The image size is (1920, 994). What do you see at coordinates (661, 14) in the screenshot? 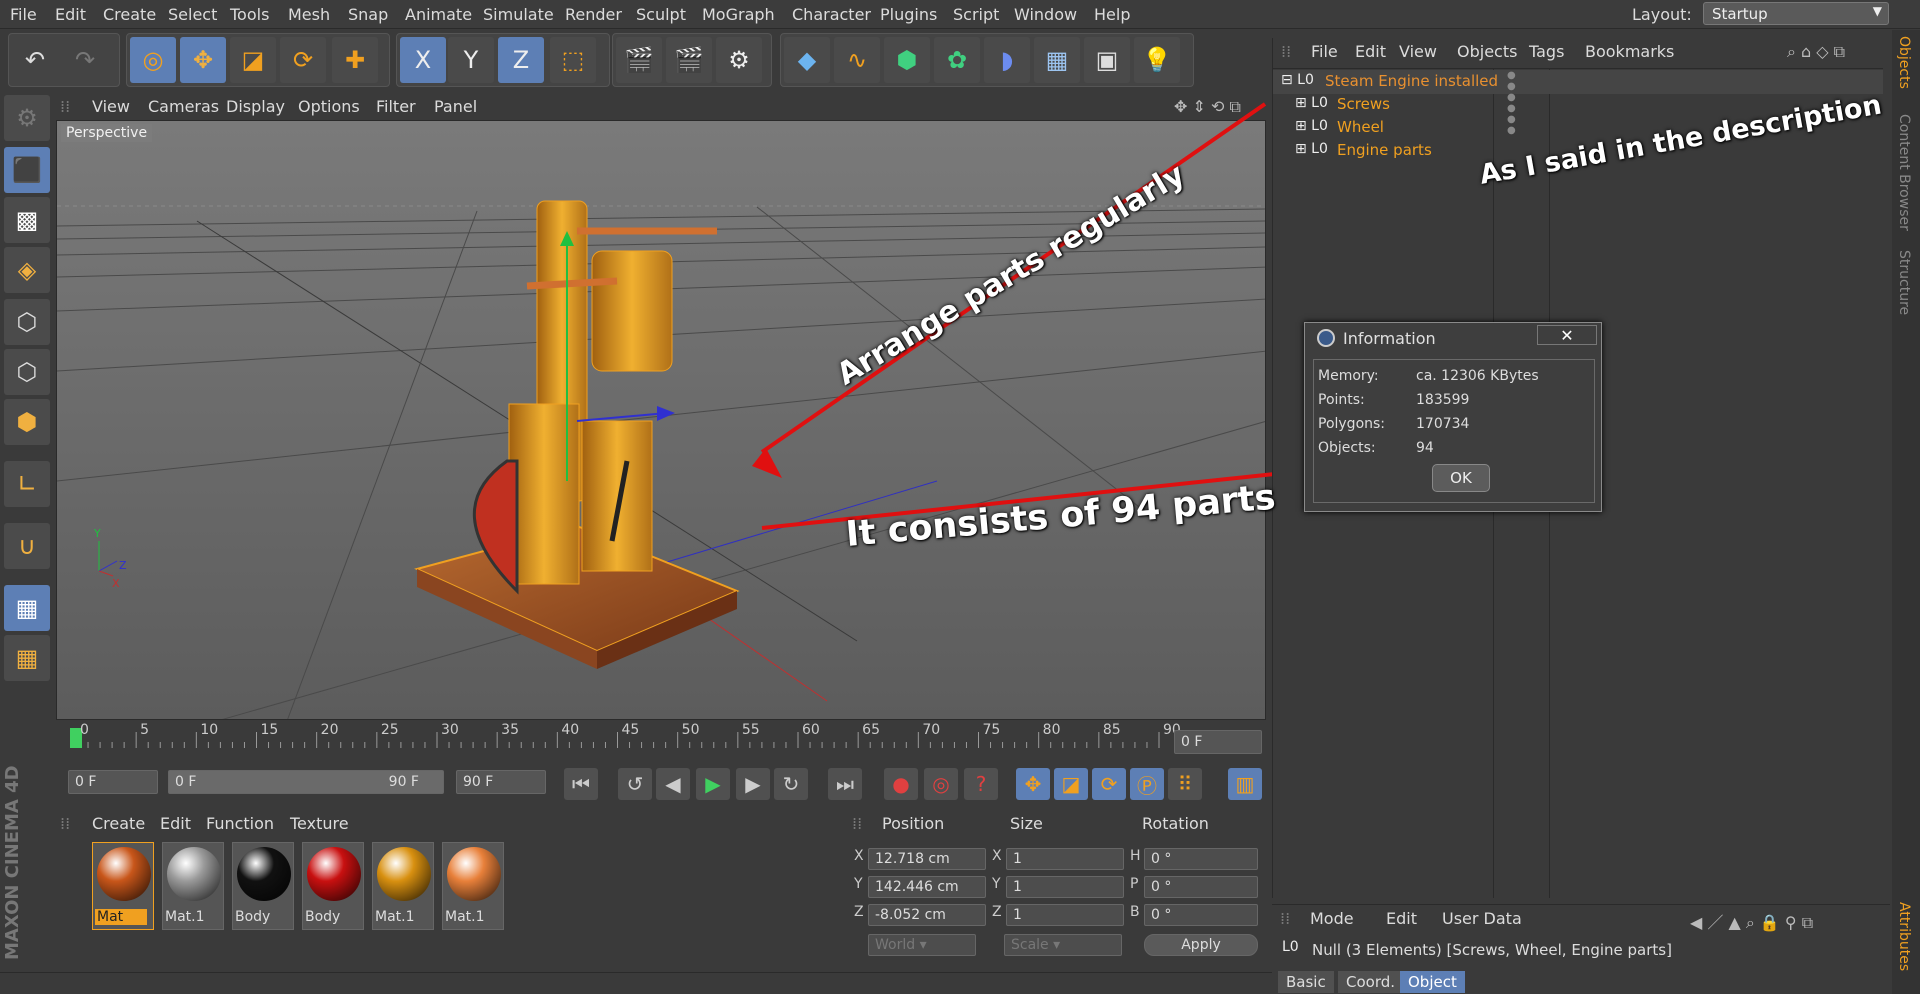
I see `menu-sculpt: Sculpt` at bounding box center [661, 14].